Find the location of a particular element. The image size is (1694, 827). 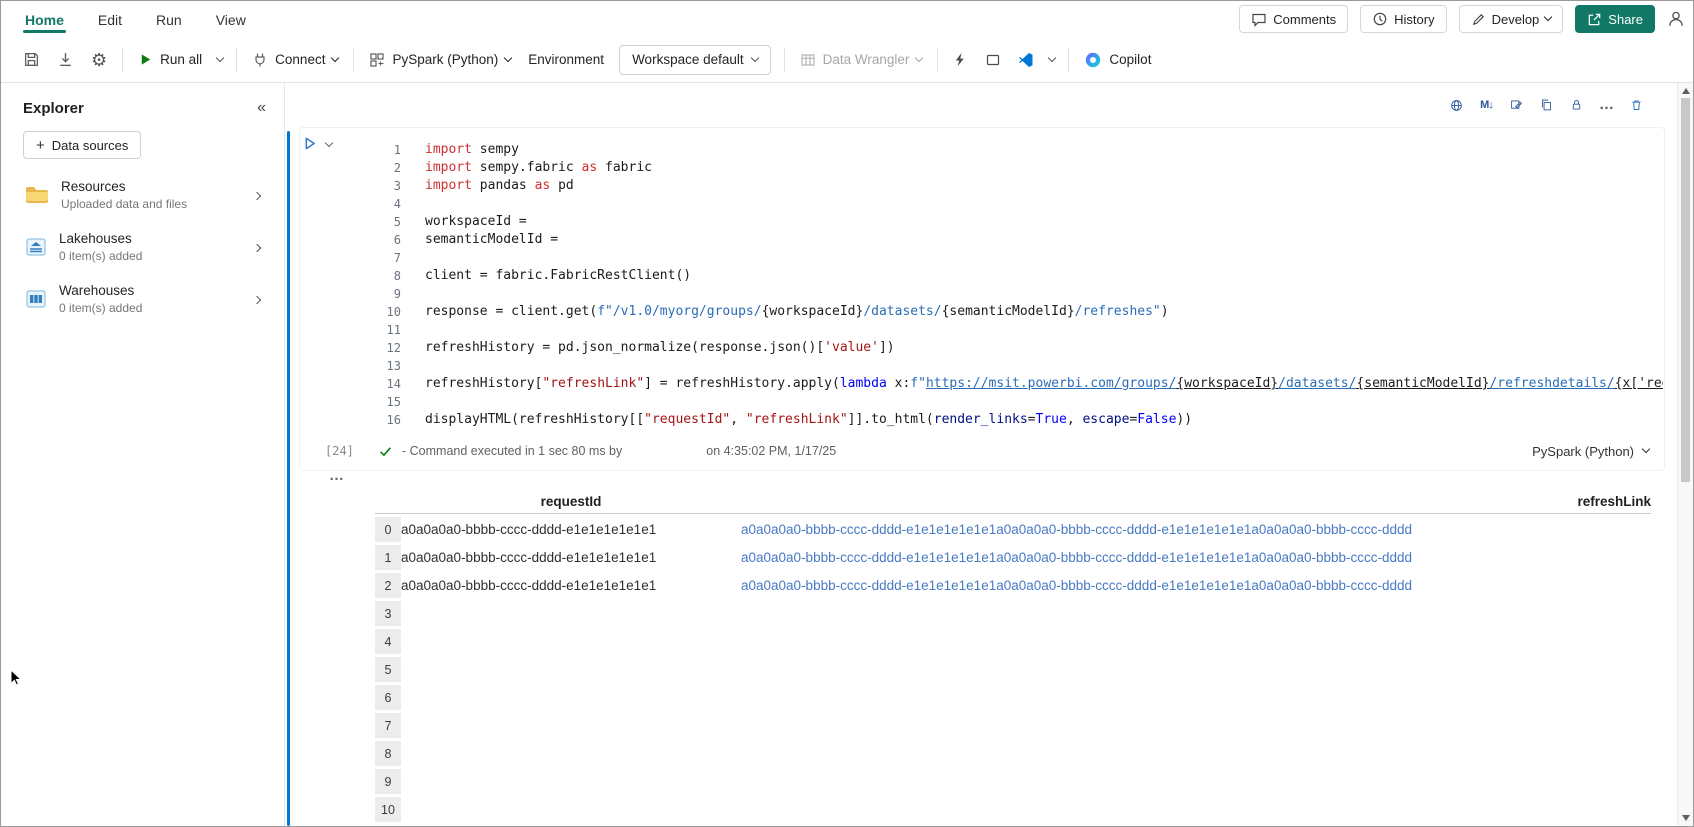

run-all-dropdown-chevron is located at coordinates (220, 57).